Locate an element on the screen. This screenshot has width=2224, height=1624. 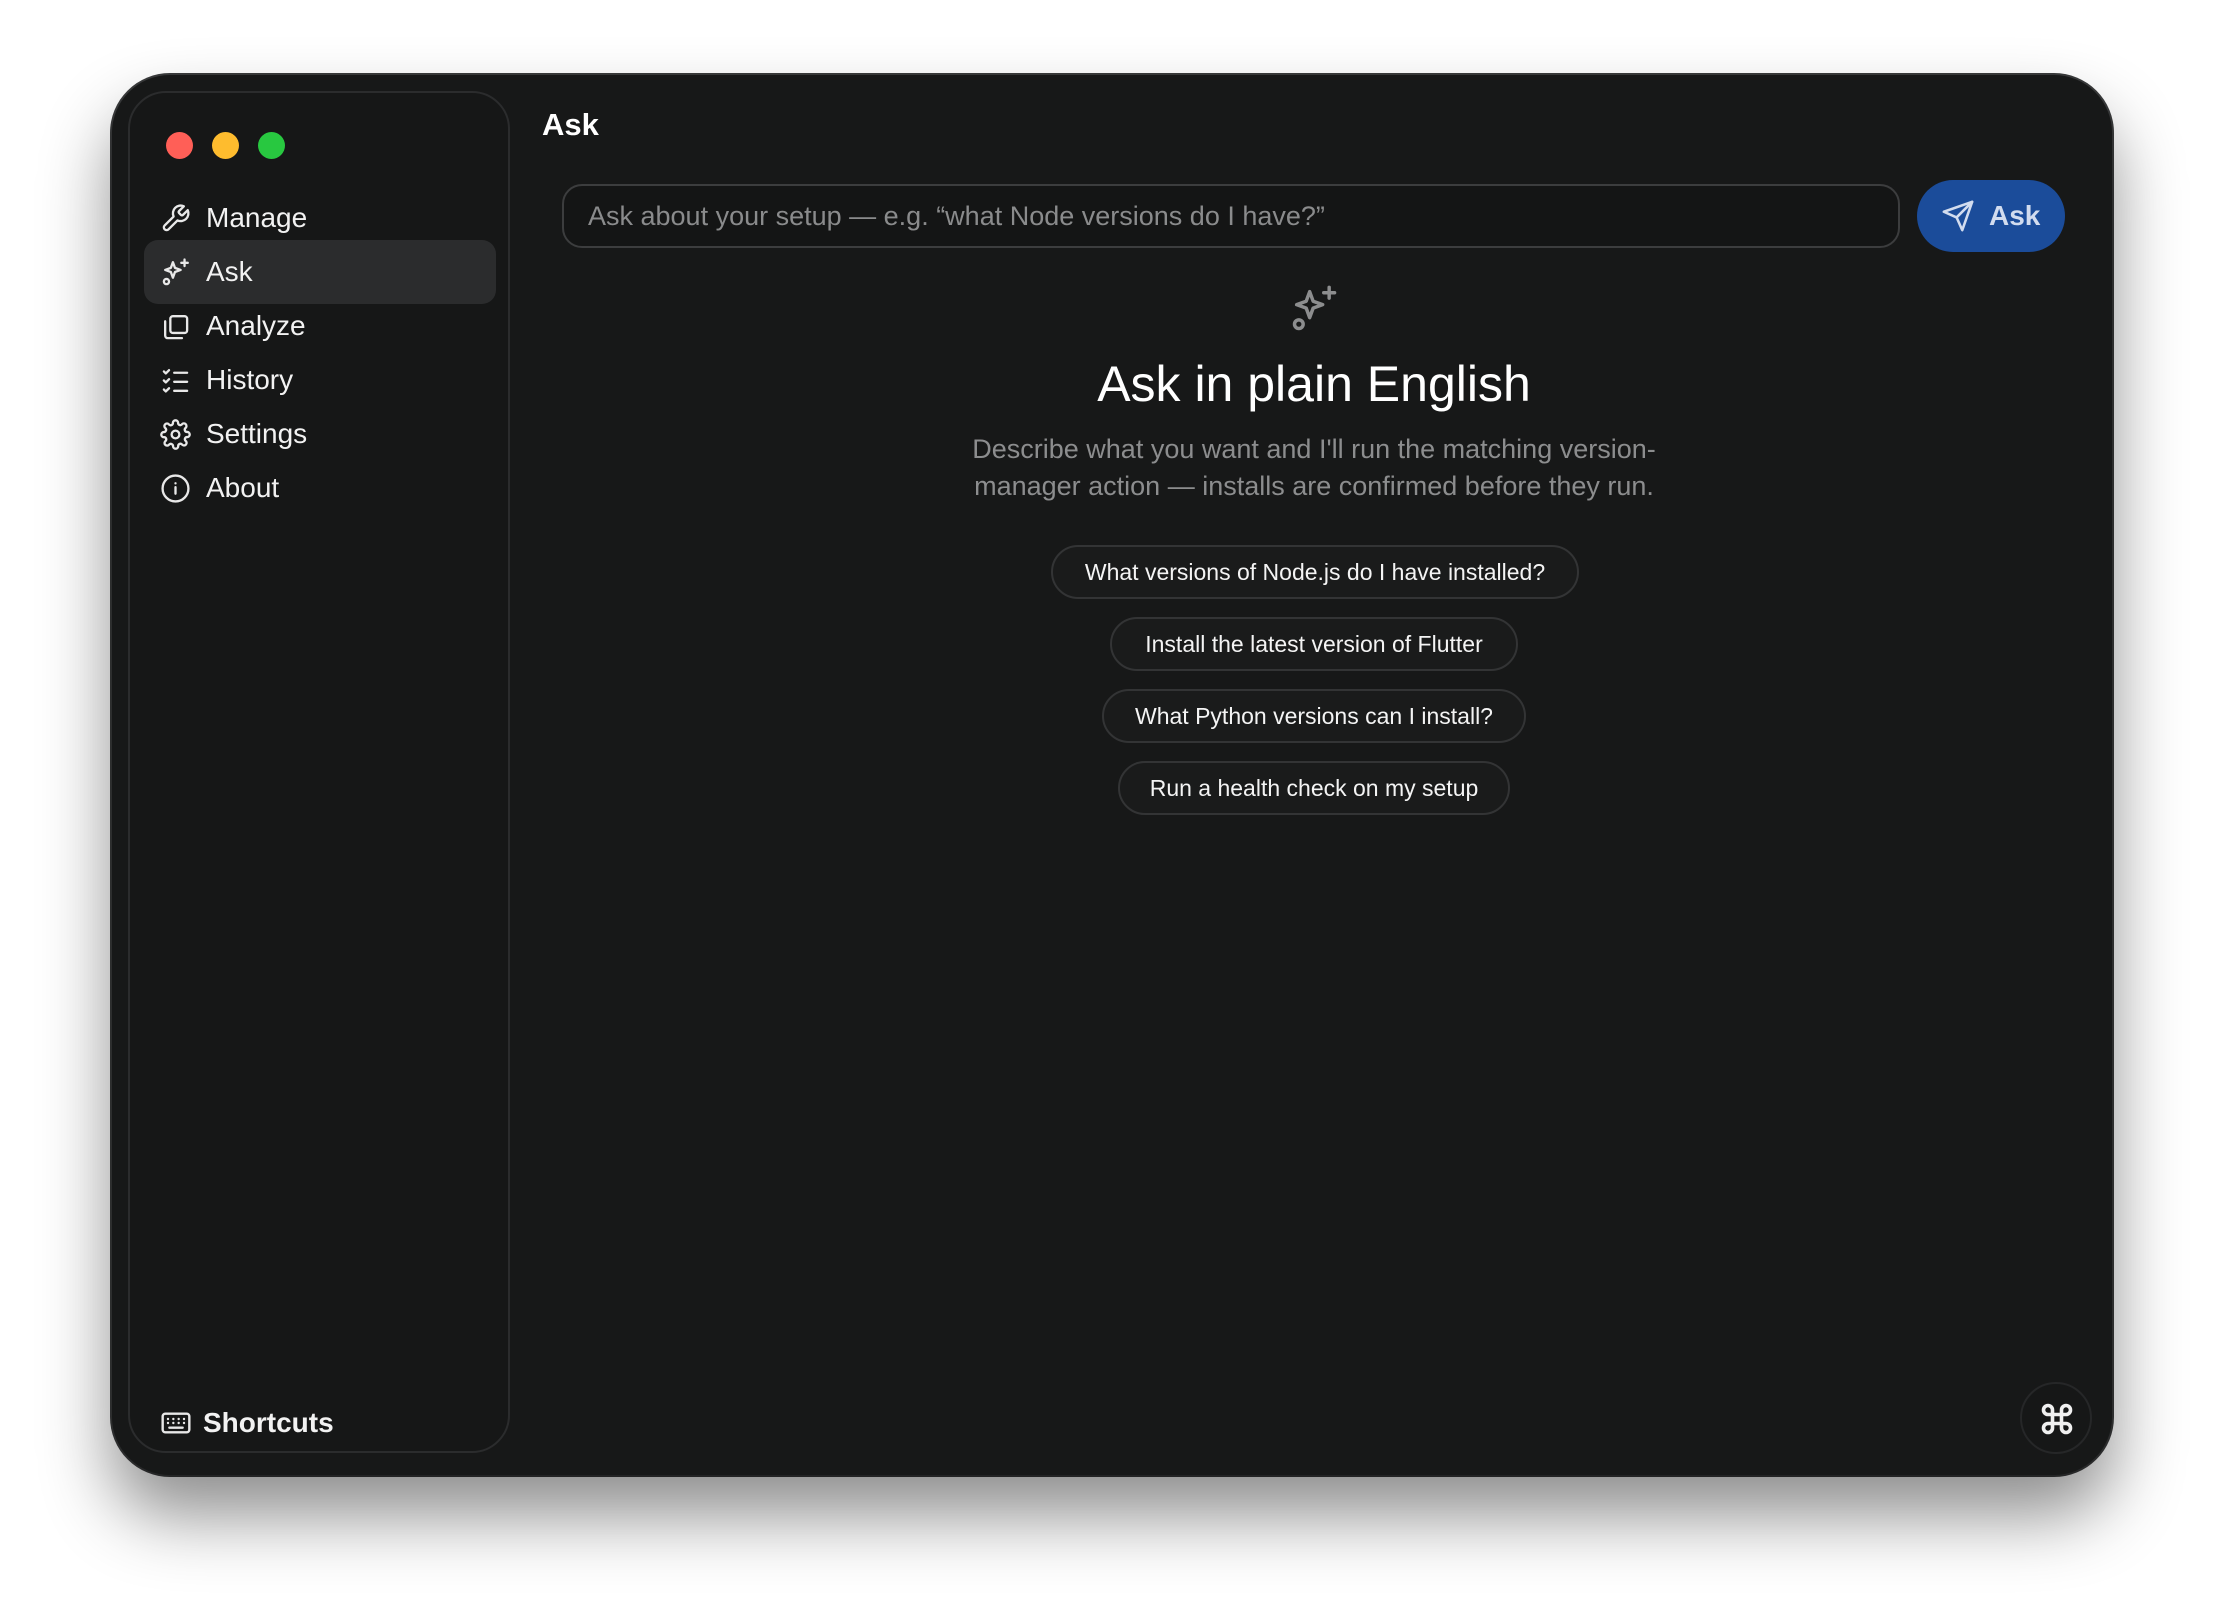
sidebar-item-label: Ask is located at coordinates (229, 271).